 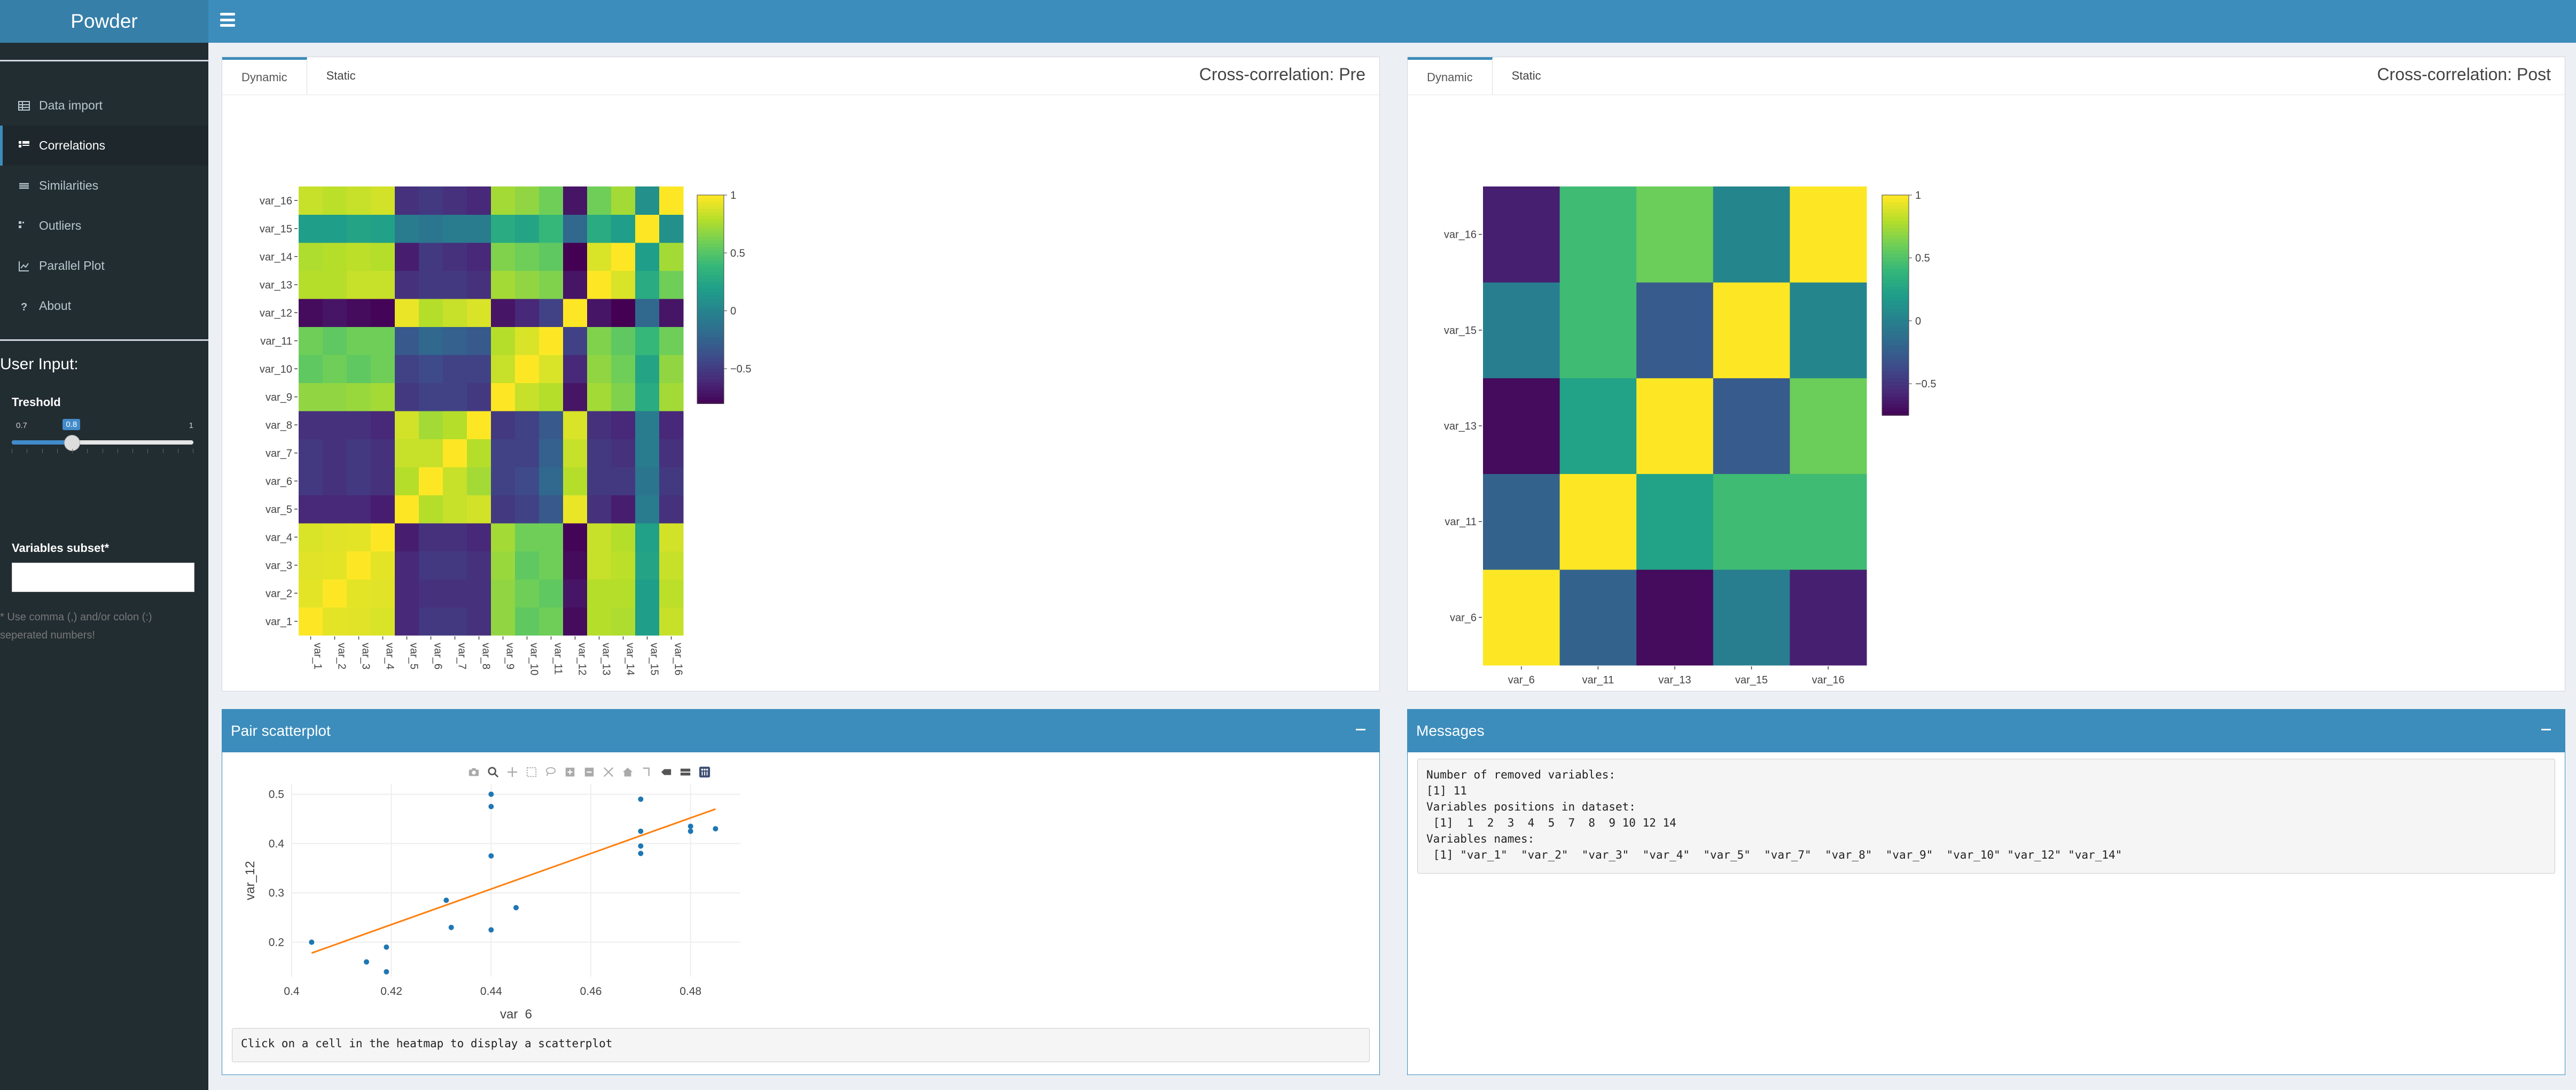 What do you see at coordinates (103, 577) in the screenshot?
I see `variables-subset-input` at bounding box center [103, 577].